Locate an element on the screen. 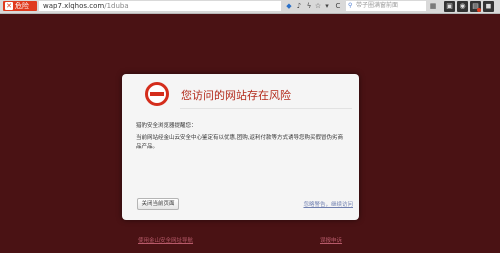 This screenshot has width=500, height=253. search-placeholder: 带子圈满窗前面 is located at coordinates (377, 5).